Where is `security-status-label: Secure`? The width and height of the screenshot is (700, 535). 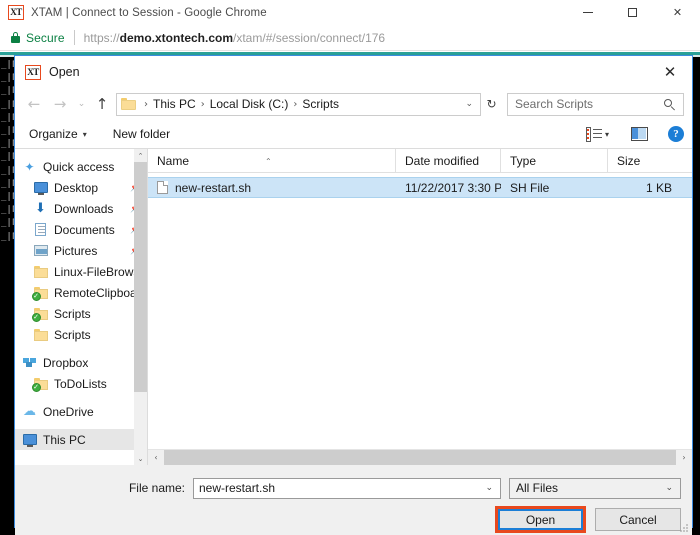
security-status-label: Secure is located at coordinates (45, 37).